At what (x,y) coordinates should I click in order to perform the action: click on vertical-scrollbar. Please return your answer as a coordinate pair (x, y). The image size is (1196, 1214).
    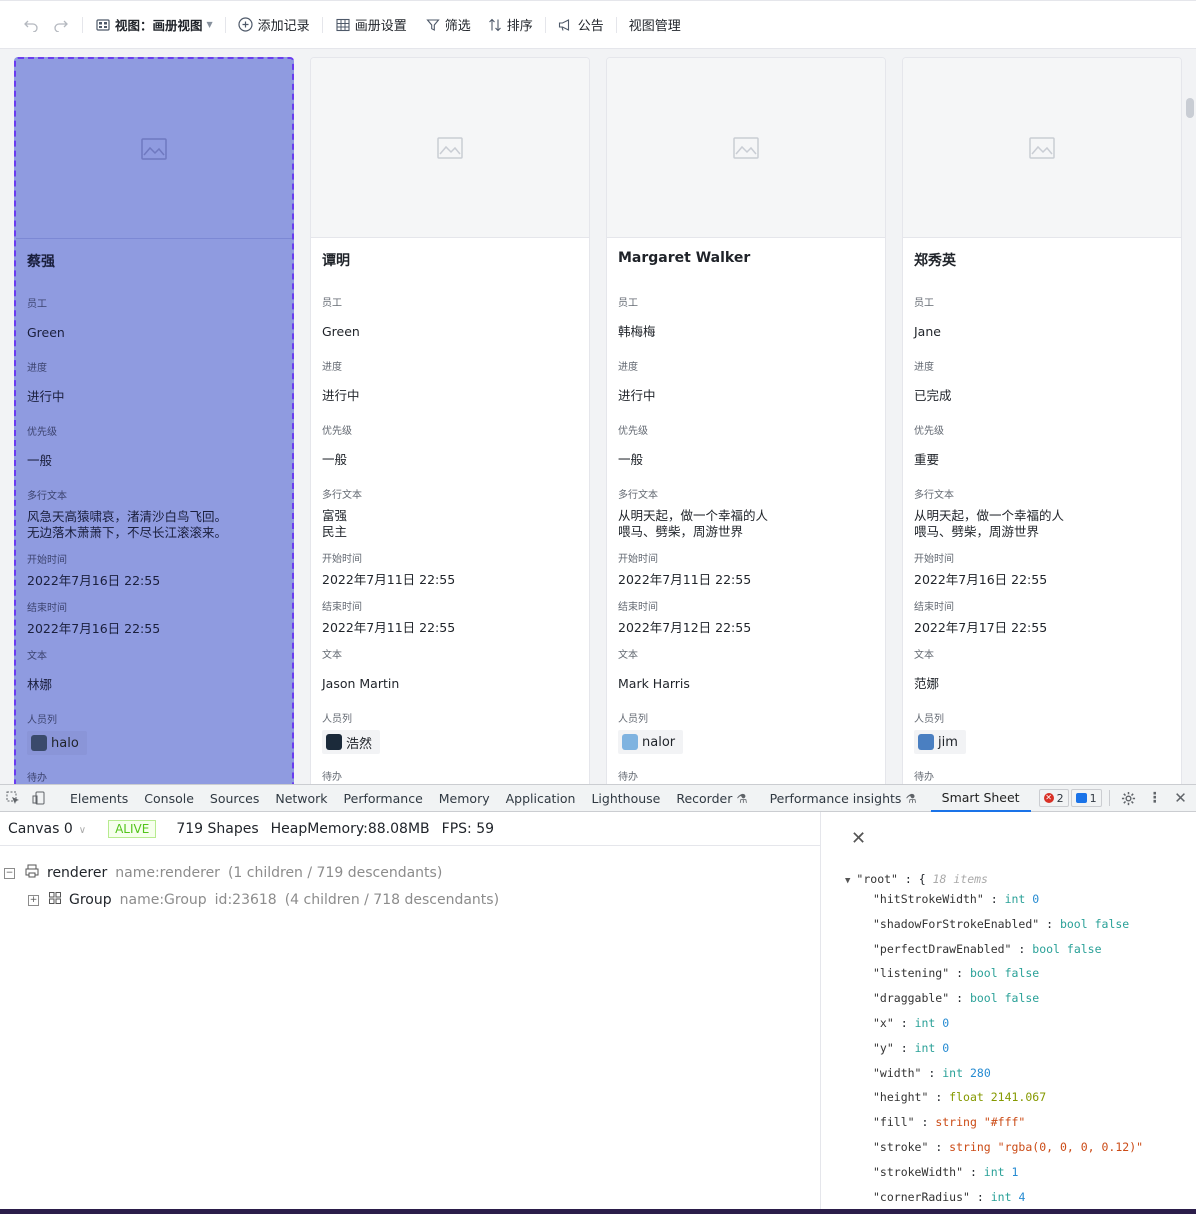
    Looking at the image, I should click on (1190, 108).